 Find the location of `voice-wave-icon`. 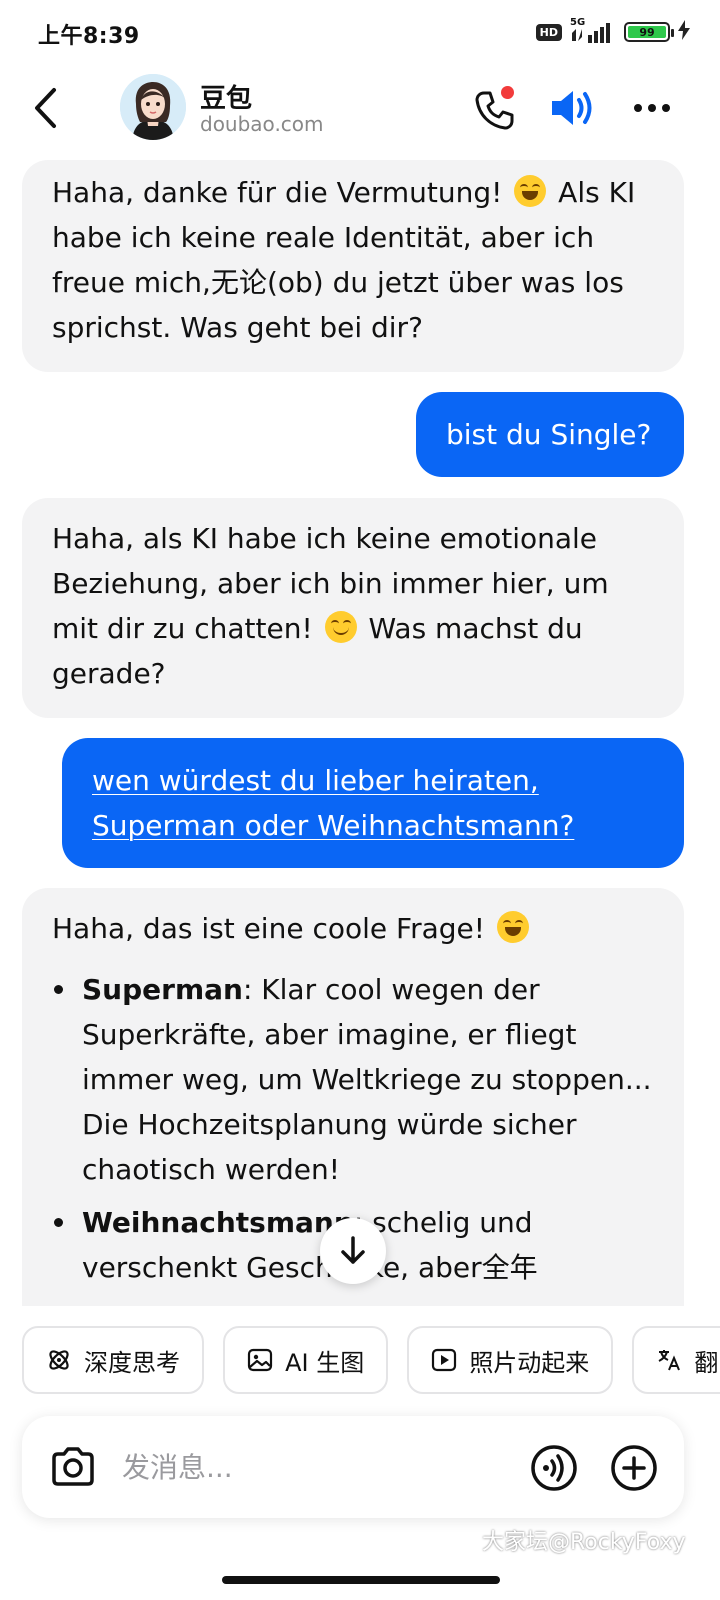

voice-wave-icon is located at coordinates (554, 1468).